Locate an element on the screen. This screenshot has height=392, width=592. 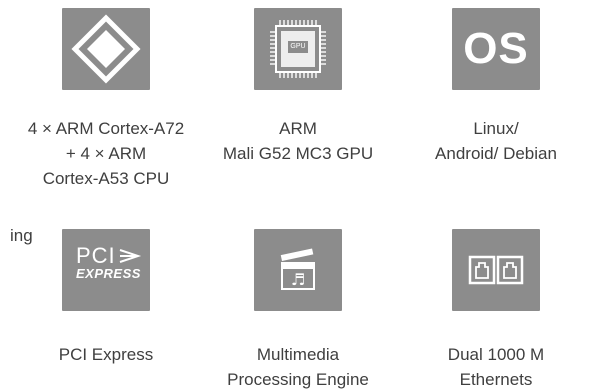
cpu-tile is located at coordinates (106, 49).